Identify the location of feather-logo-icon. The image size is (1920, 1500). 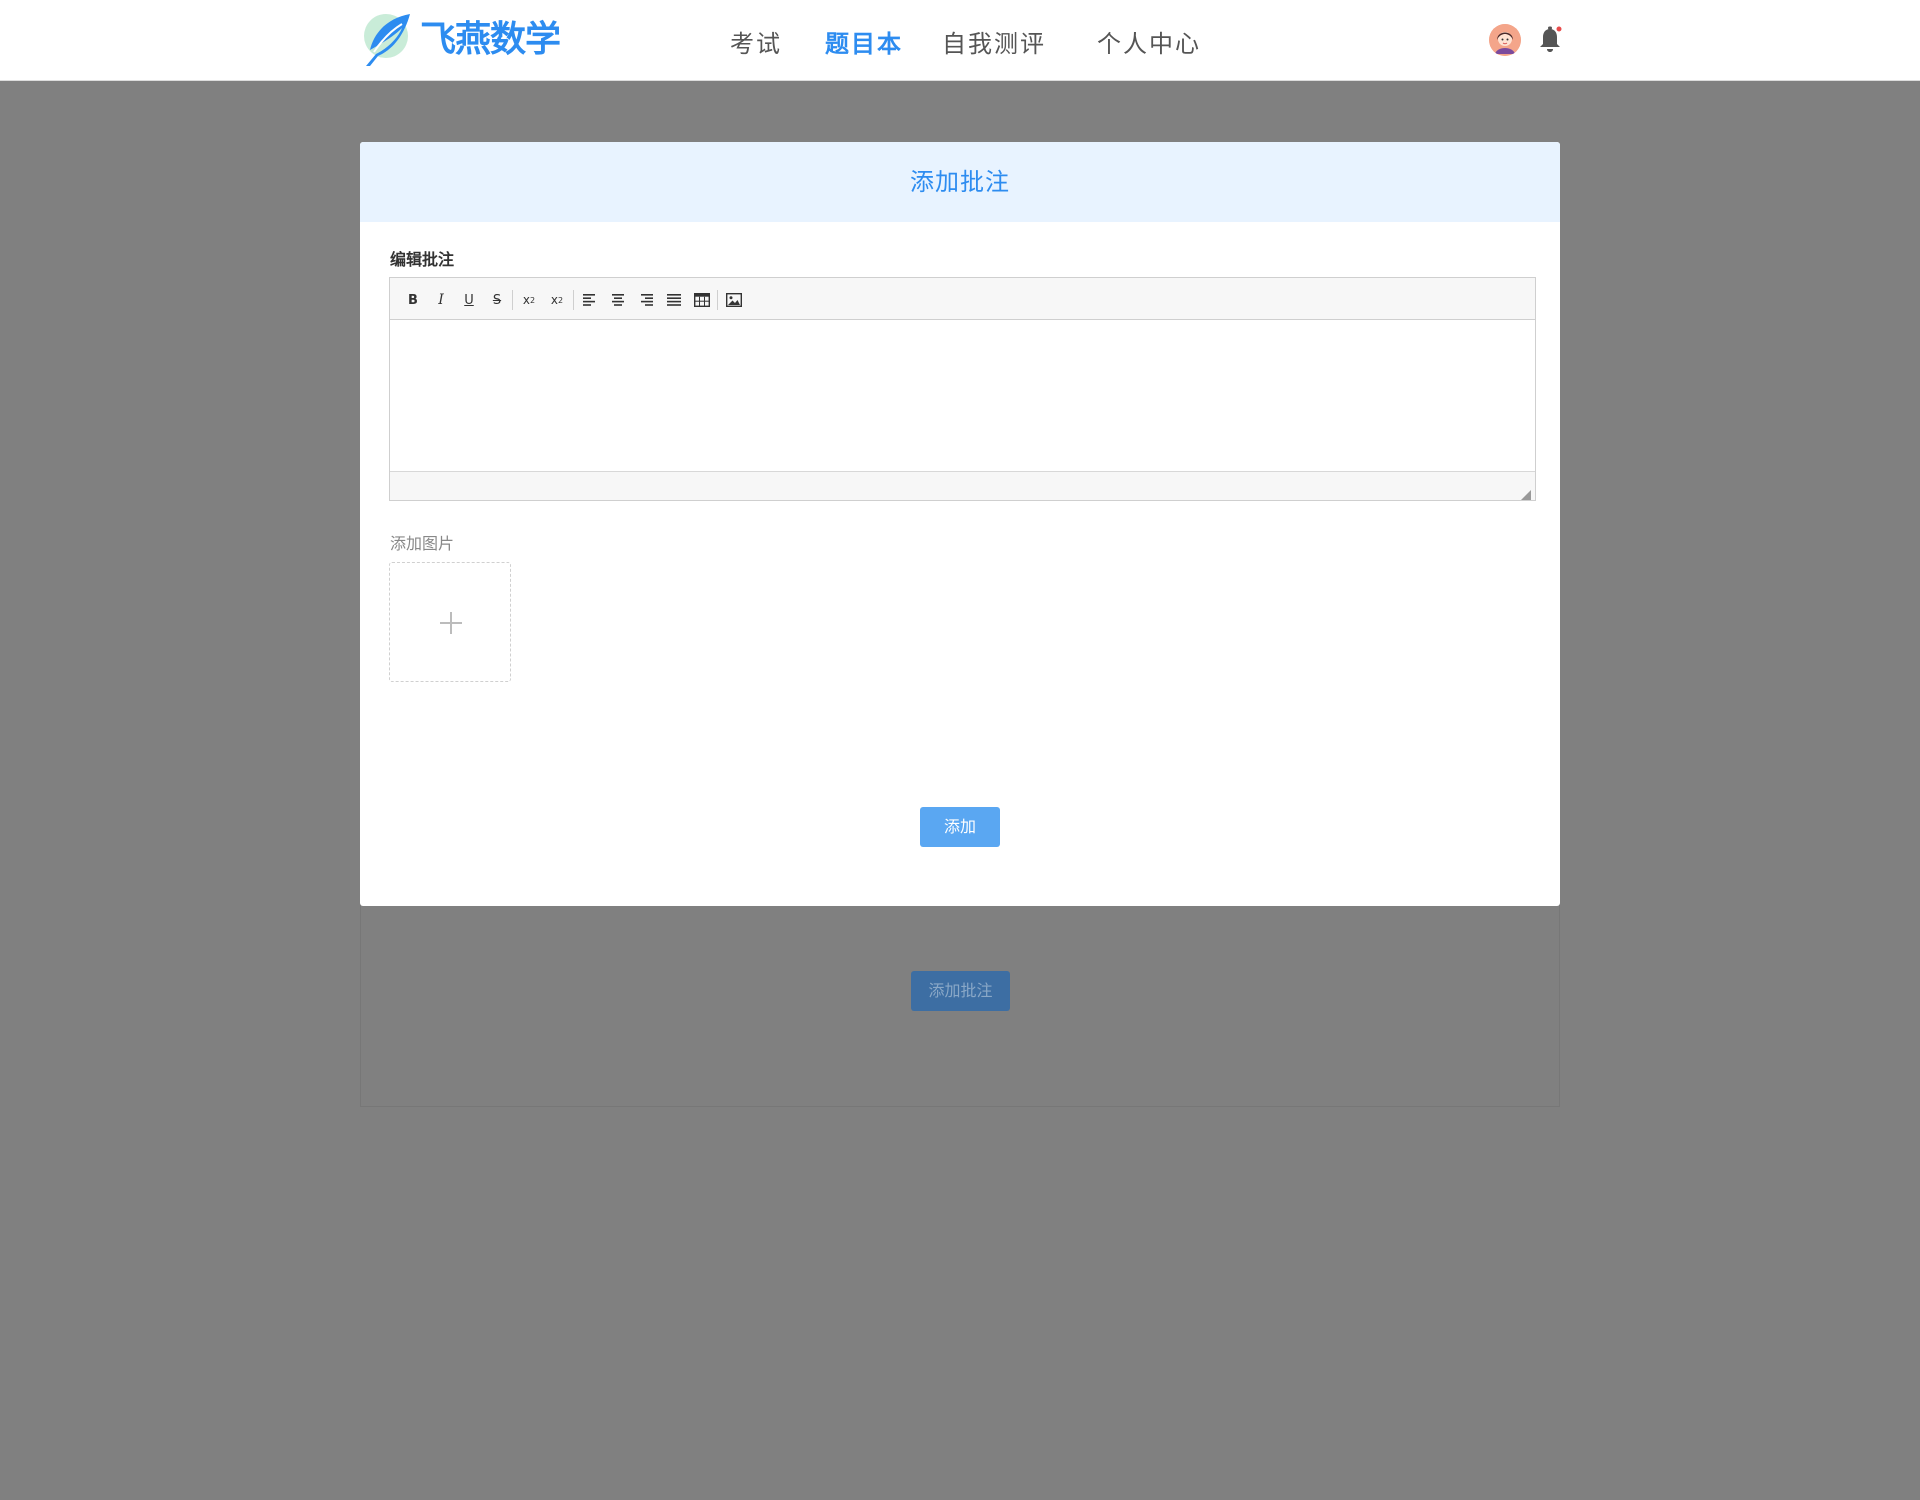
(387, 40).